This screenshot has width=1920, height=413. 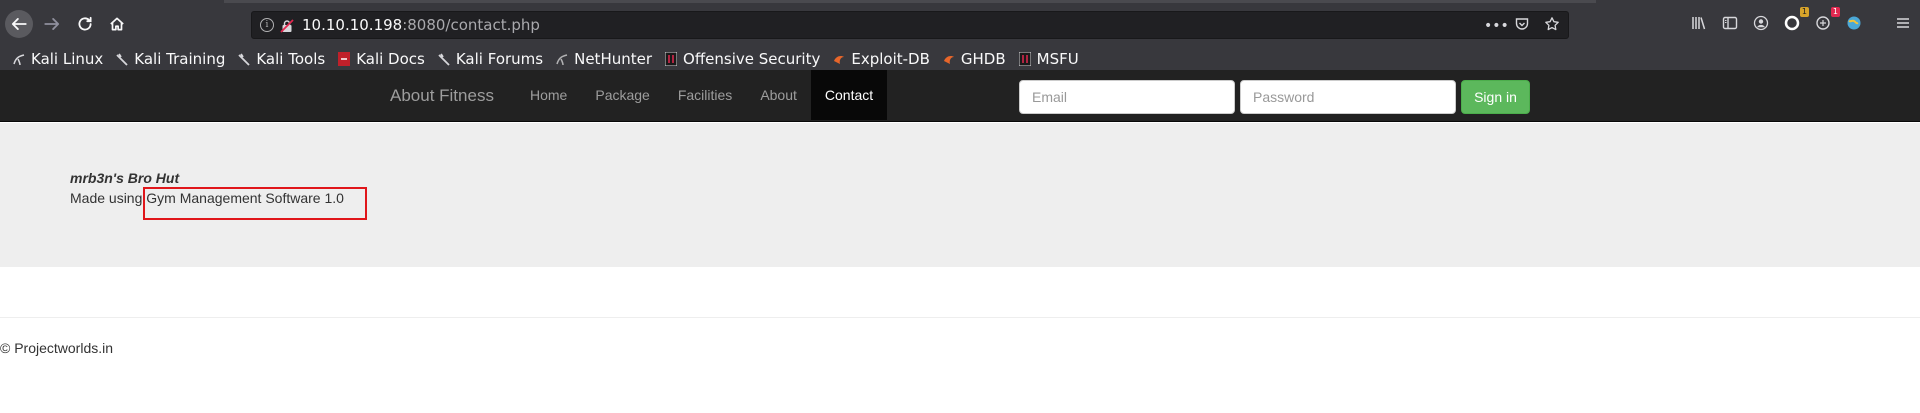 I want to click on exploitdb-icon, so click(x=839, y=60).